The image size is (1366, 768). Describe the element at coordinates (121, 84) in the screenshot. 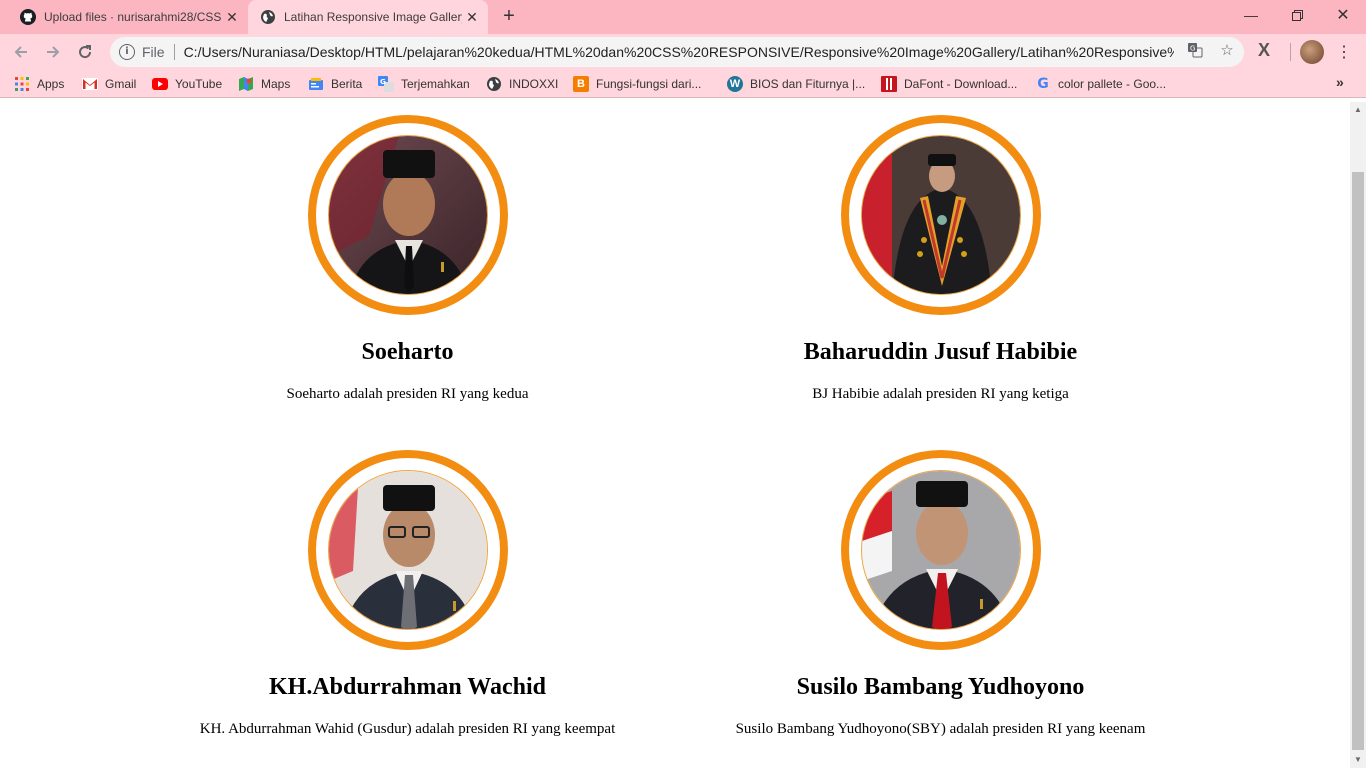

I see `bookmark-label: Gmail` at that location.